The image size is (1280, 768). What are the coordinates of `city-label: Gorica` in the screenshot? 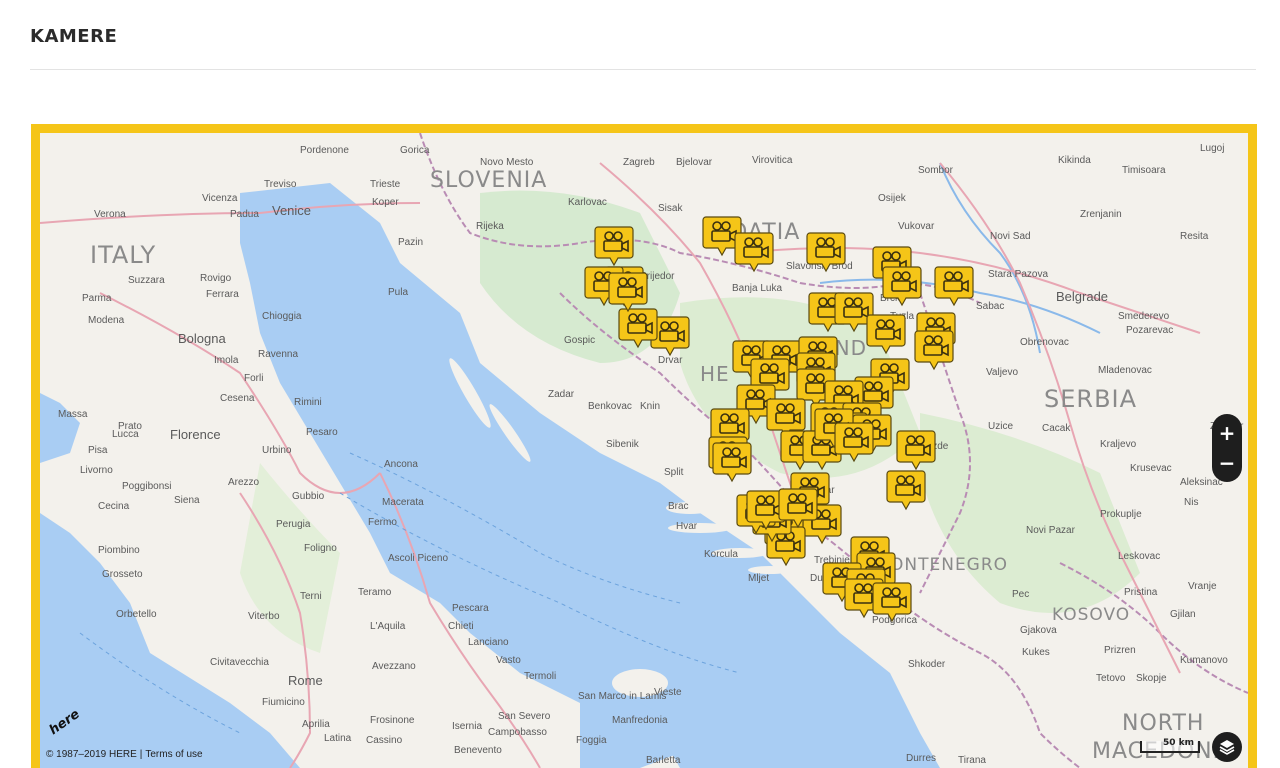 It's located at (415, 150).